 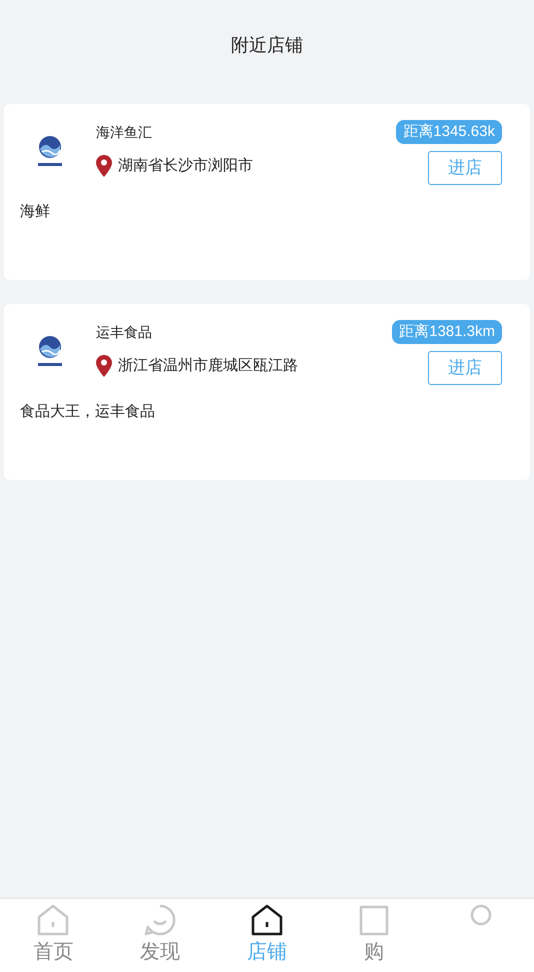 What do you see at coordinates (374, 935) in the screenshot?
I see `tab-item: 购` at bounding box center [374, 935].